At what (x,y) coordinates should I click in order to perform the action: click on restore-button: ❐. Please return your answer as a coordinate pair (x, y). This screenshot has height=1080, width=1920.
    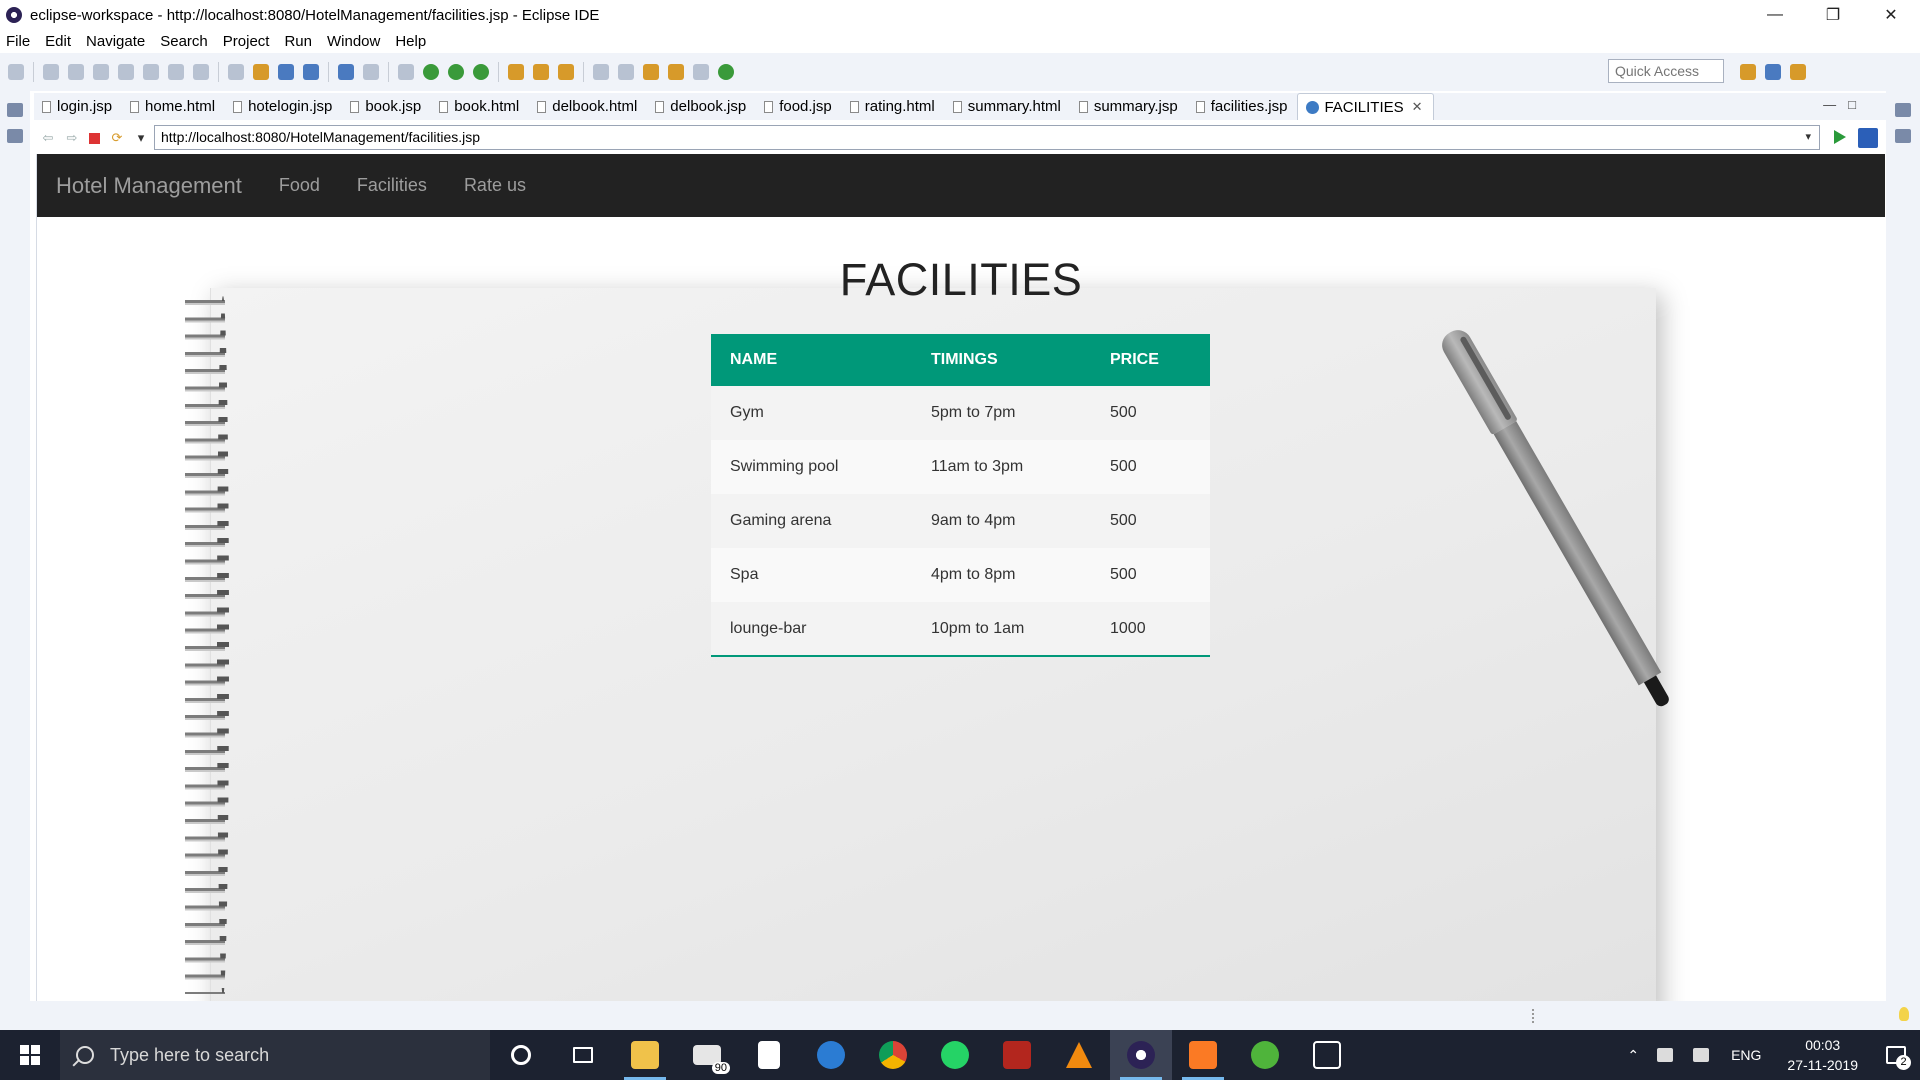
    Looking at the image, I should click on (1833, 15).